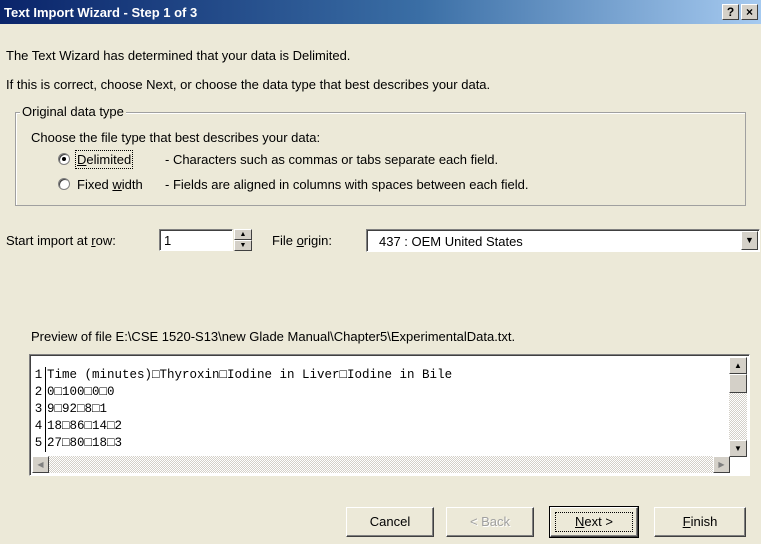  What do you see at coordinates (738, 407) in the screenshot?
I see `preview-vertical-scrollbar: ▲ ▼` at bounding box center [738, 407].